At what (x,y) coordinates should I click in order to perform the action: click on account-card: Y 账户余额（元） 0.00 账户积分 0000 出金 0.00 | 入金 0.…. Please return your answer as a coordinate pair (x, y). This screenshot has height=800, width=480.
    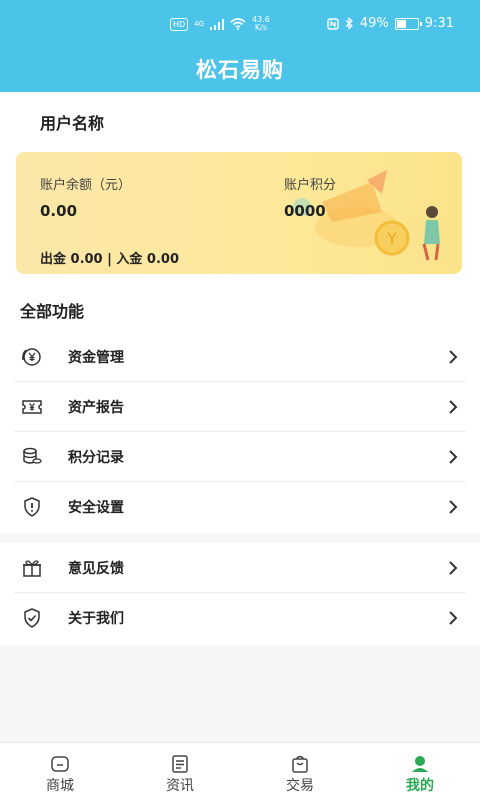
    Looking at the image, I should click on (239, 213).